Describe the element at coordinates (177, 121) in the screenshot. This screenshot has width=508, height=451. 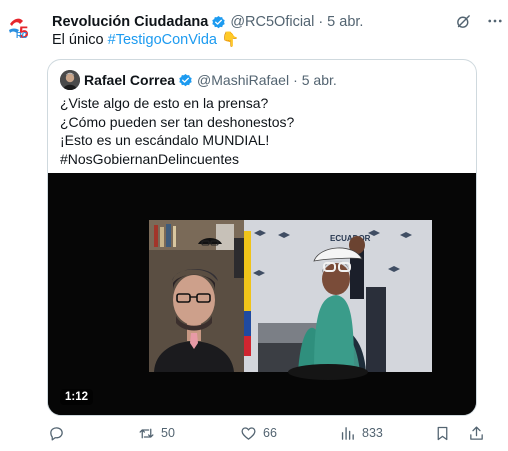
I see `quote-line: ¿Cómo pueden ser tan deshonestos?` at that location.